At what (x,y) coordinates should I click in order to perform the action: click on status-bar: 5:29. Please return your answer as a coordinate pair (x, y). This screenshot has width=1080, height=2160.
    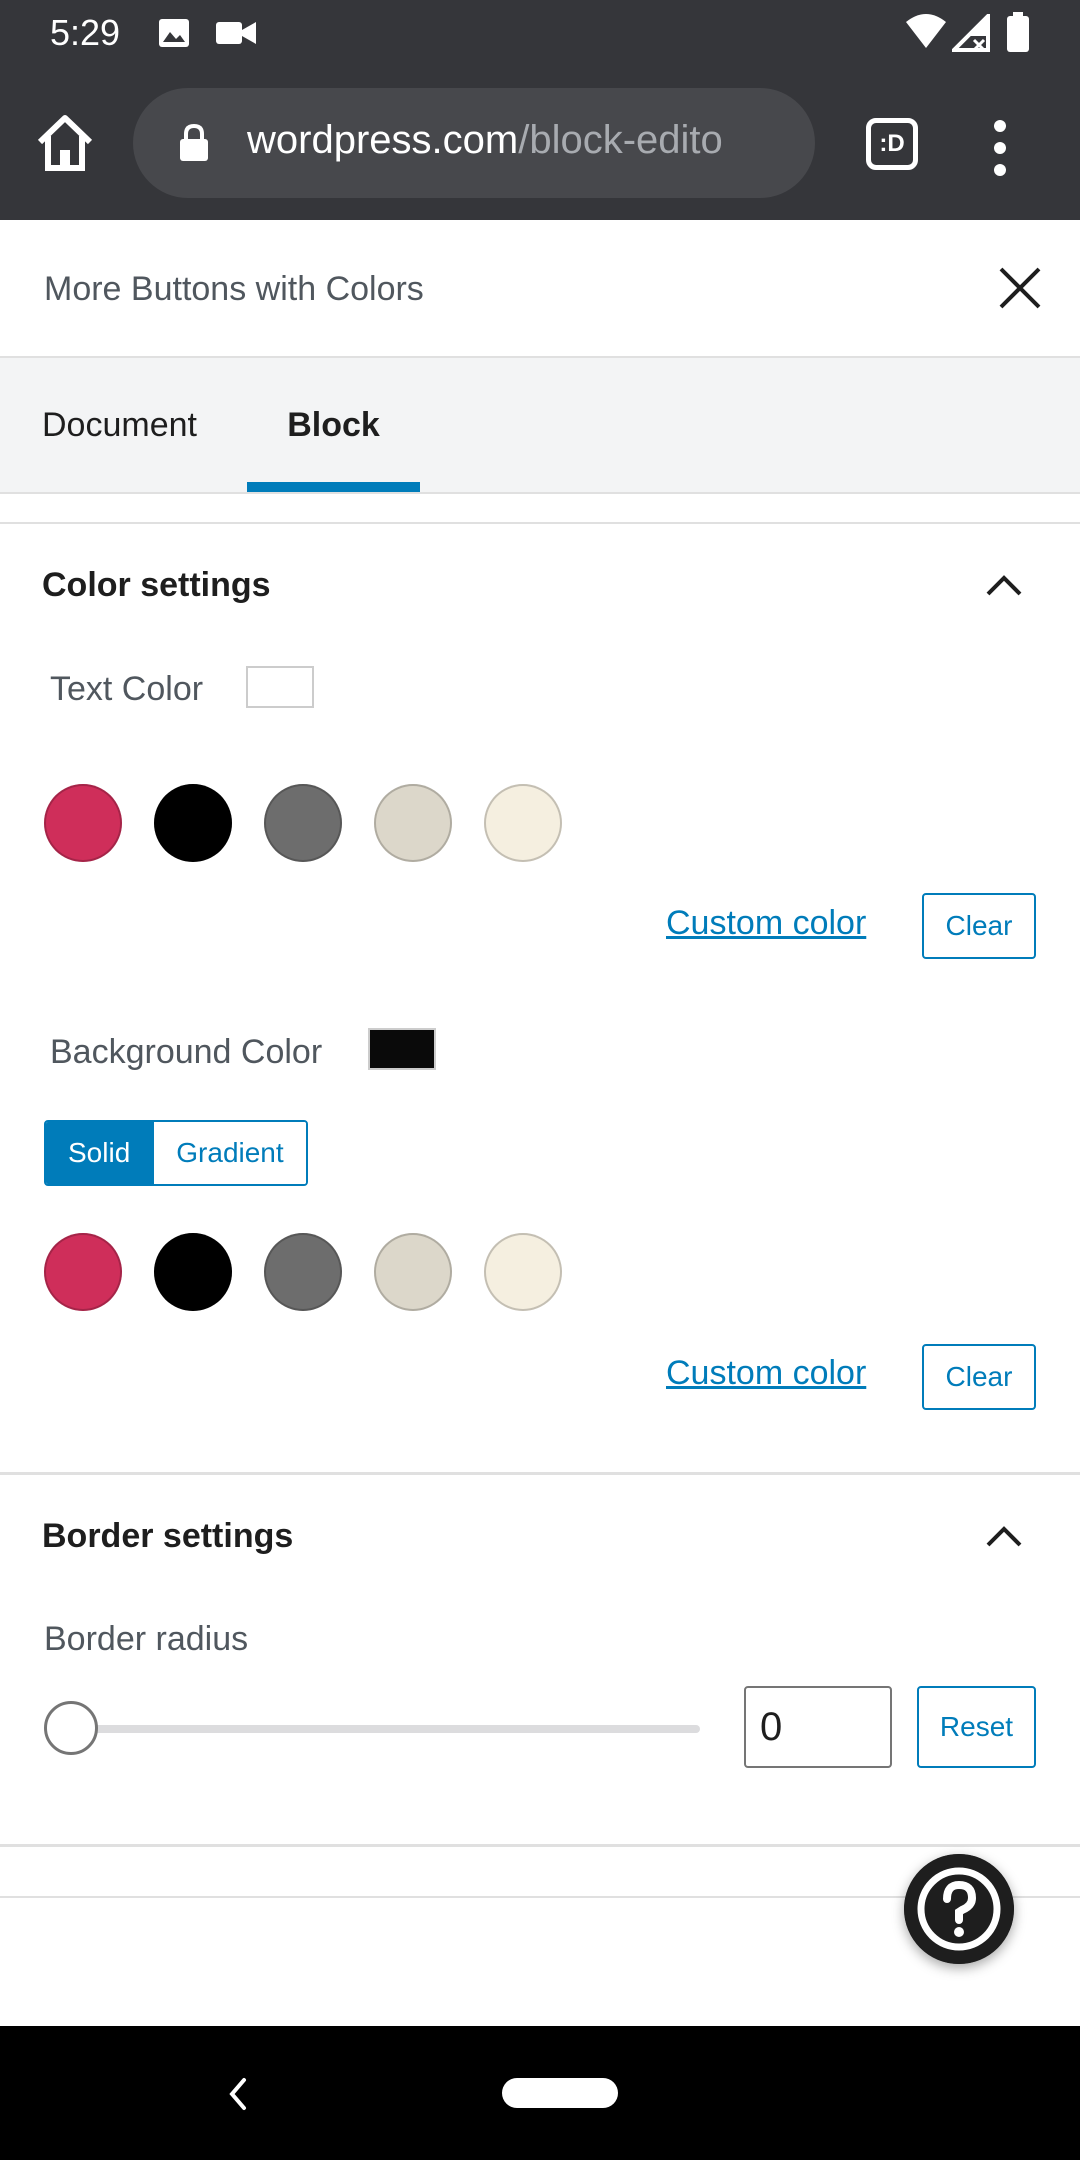
    Looking at the image, I should click on (540, 33).